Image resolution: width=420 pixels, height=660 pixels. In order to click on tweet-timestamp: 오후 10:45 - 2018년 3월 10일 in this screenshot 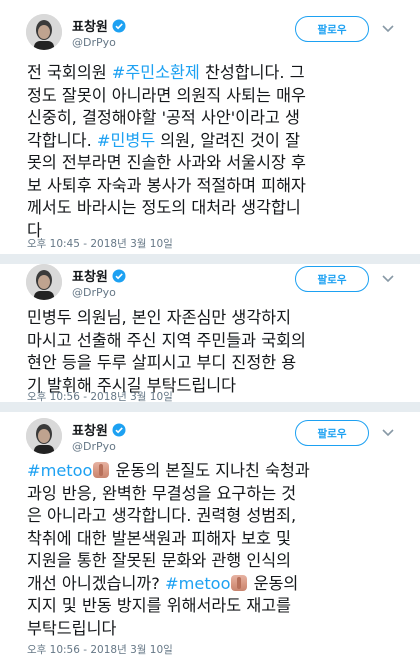, I will do `click(100, 243)`.